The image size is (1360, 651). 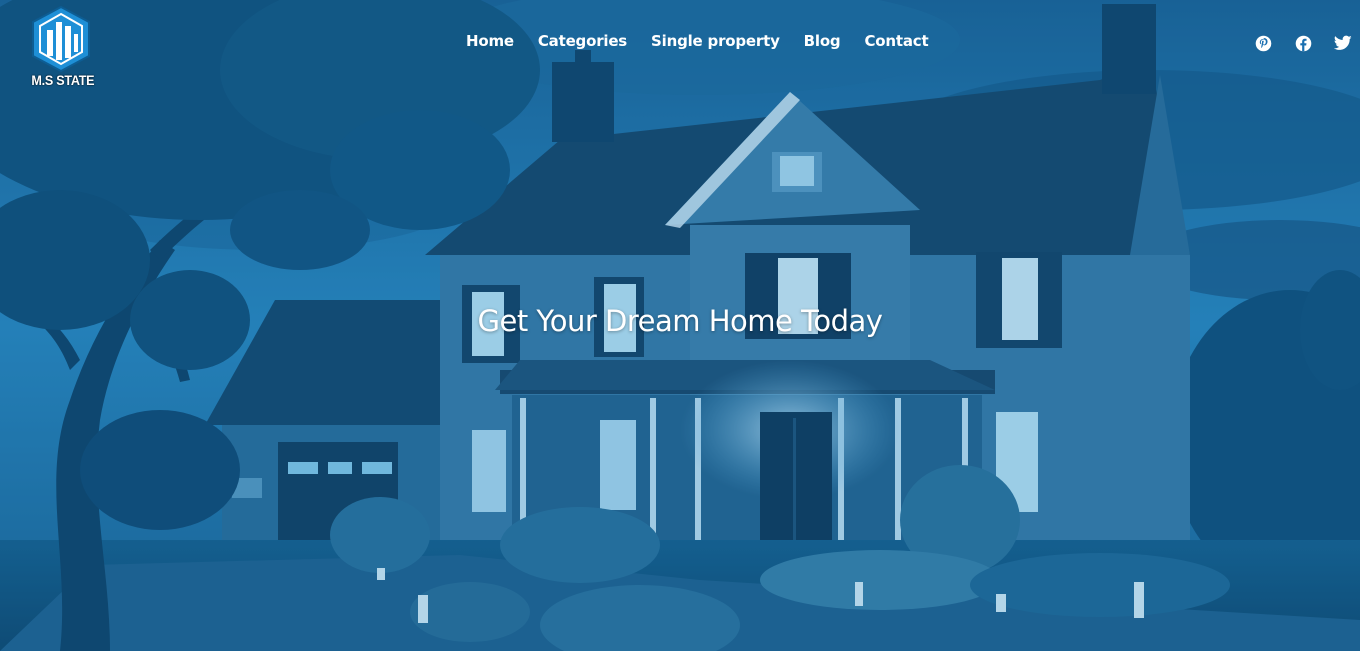 I want to click on building-hexagon-logo-icon, so click(x=61, y=39).